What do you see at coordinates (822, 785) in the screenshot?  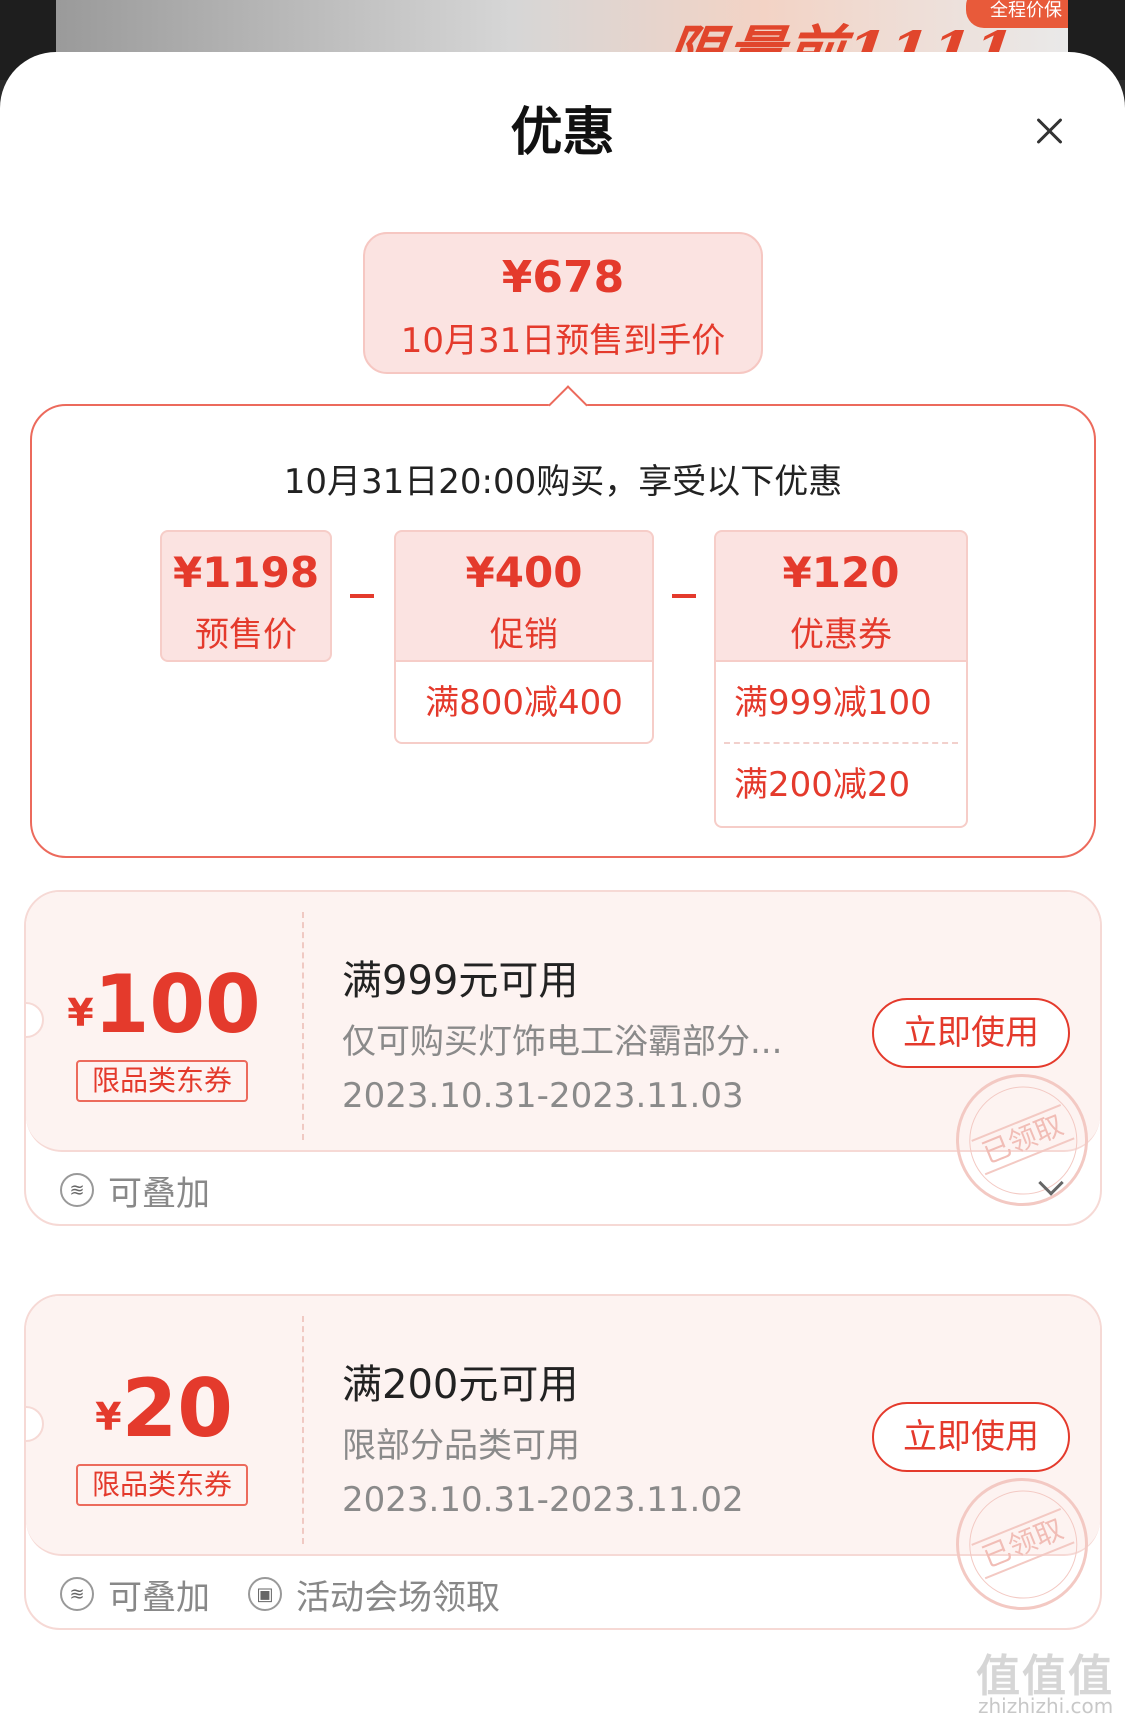 I see `coupon-rule: 满200减20` at bounding box center [822, 785].